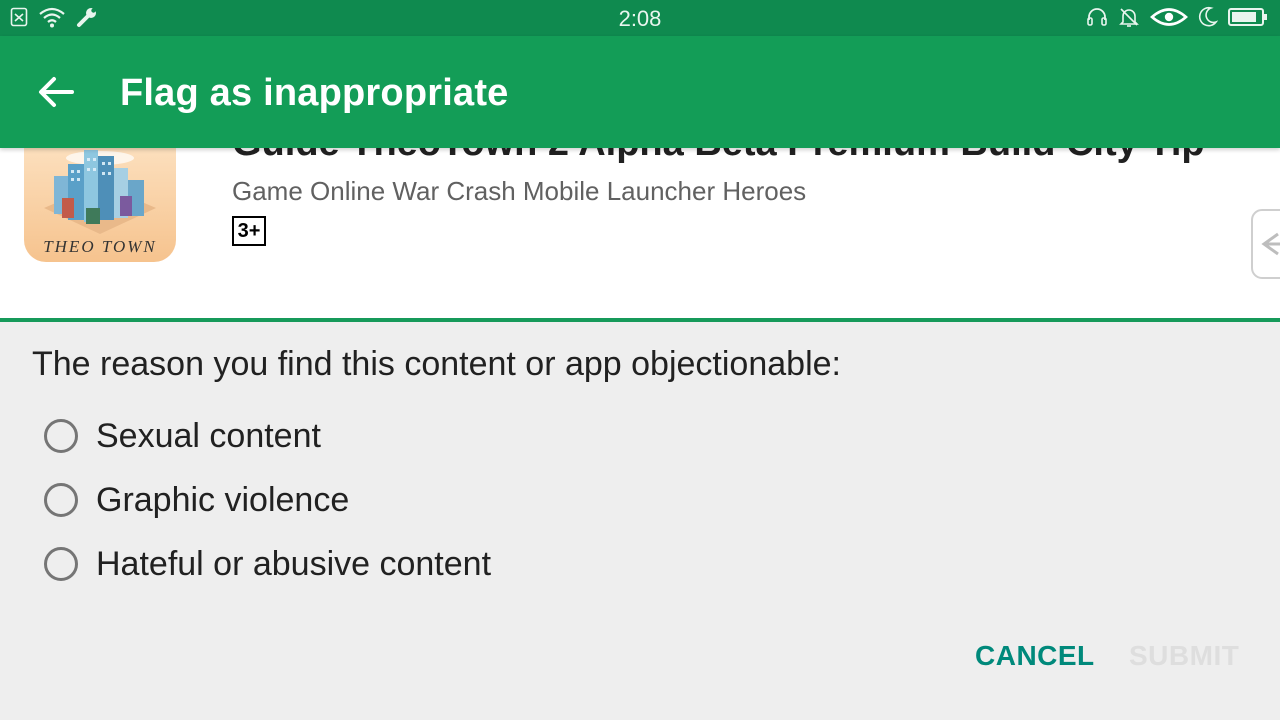 The height and width of the screenshot is (720, 1280). I want to click on option-graphic-violence: Graphic violence, so click(196, 500).